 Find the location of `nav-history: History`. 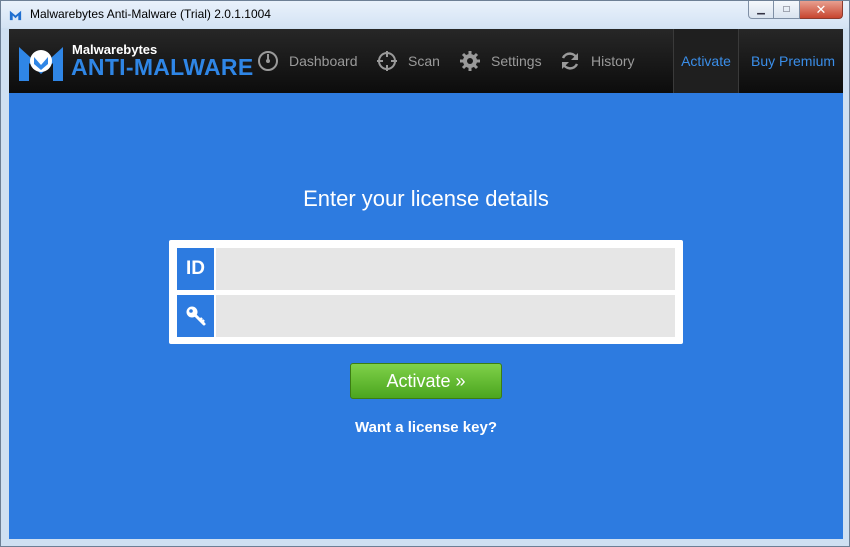

nav-history: History is located at coordinates (597, 61).